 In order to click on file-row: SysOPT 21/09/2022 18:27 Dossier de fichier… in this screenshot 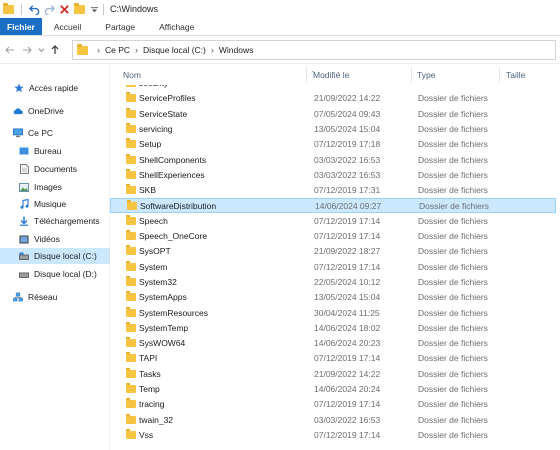, I will do `click(333, 251)`.